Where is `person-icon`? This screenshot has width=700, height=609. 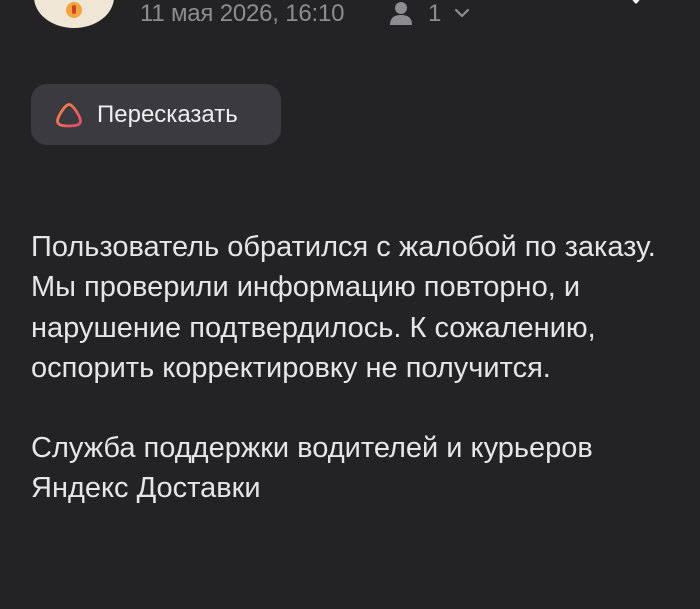
person-icon is located at coordinates (401, 13).